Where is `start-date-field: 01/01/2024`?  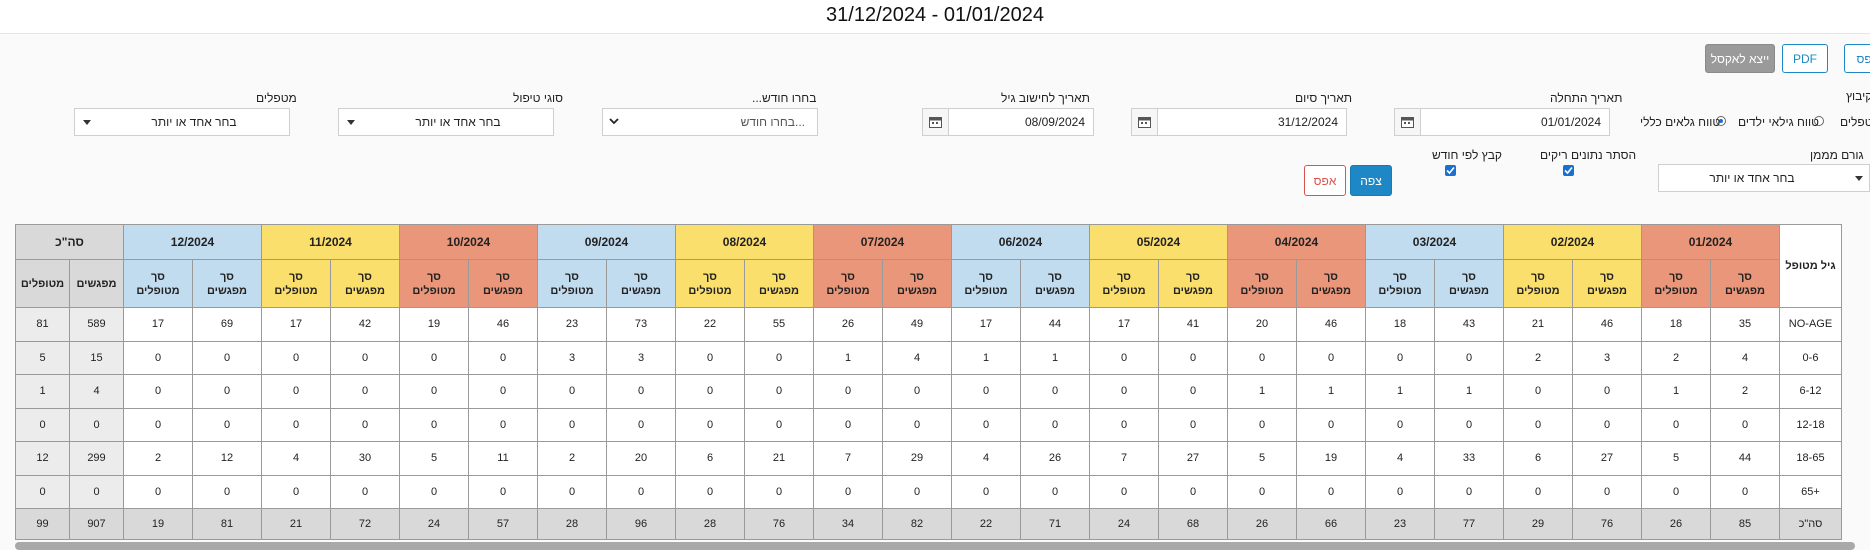 start-date-field: 01/01/2024 is located at coordinates (1502, 122).